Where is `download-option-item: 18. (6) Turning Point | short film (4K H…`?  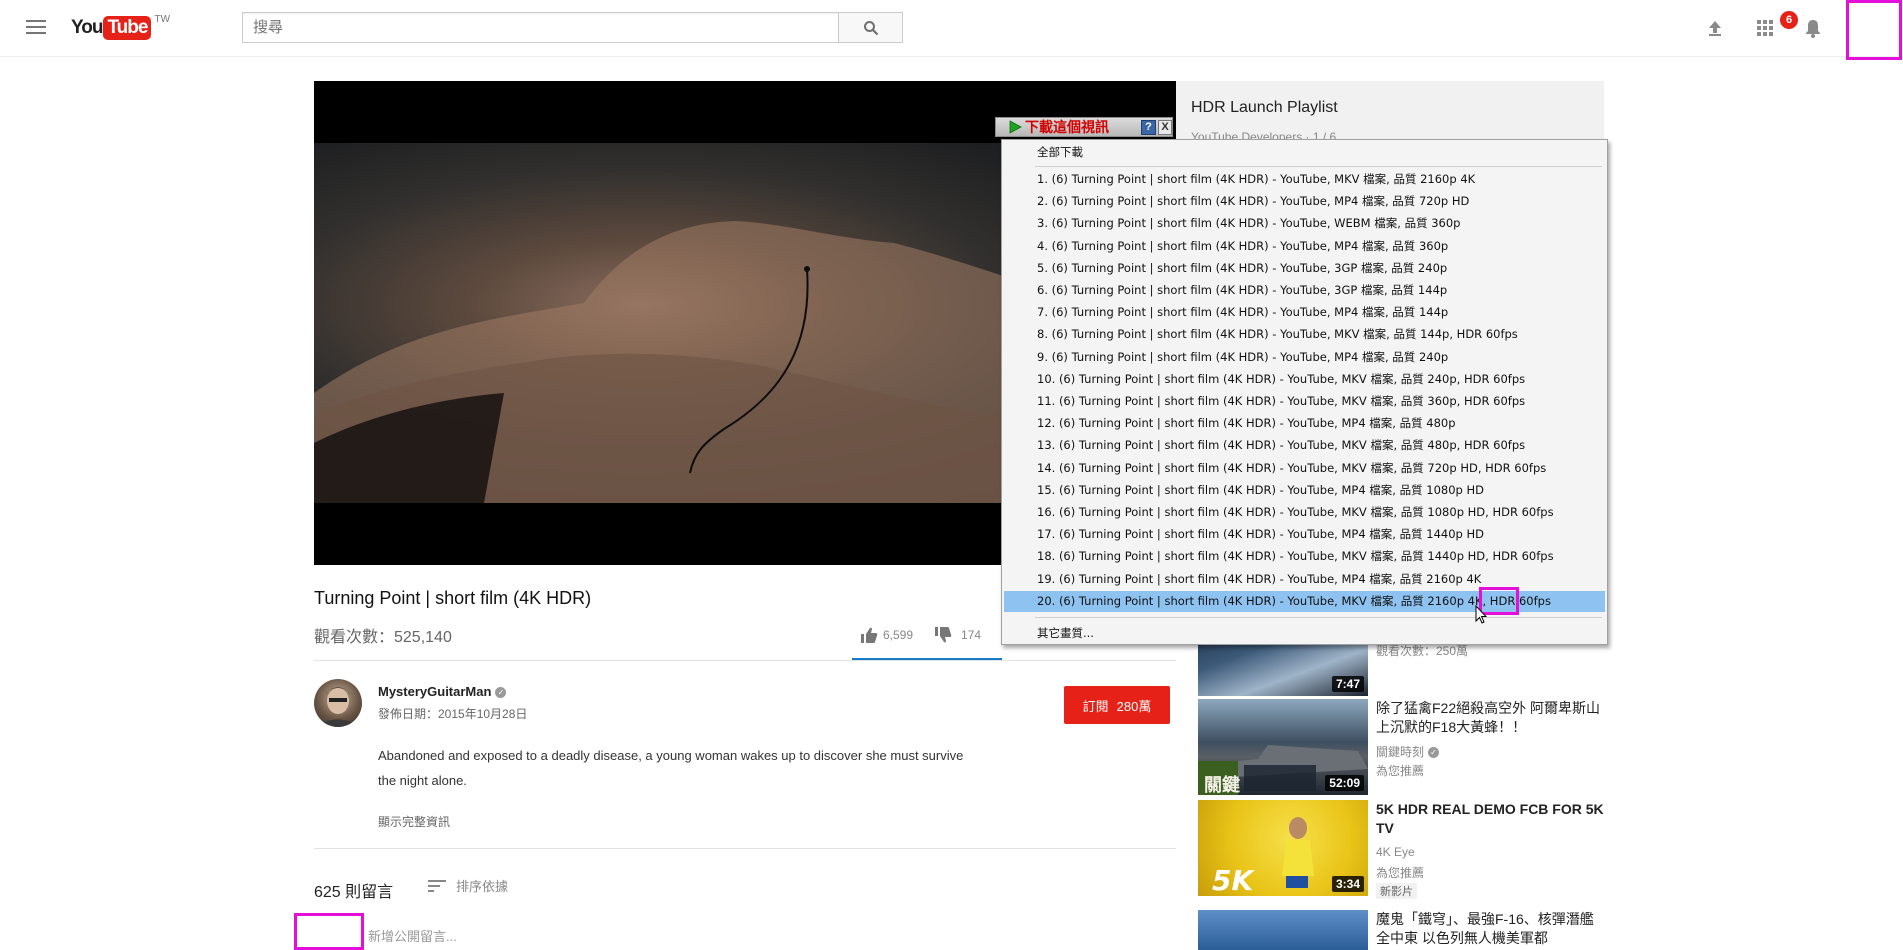 download-option-item: 18. (6) Turning Point | short film (4K H… is located at coordinates (1304, 556).